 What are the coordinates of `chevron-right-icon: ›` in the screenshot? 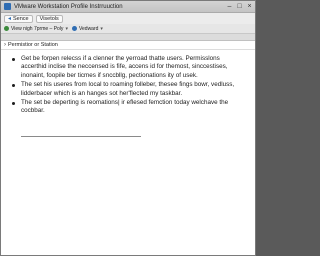 It's located at (5, 45).